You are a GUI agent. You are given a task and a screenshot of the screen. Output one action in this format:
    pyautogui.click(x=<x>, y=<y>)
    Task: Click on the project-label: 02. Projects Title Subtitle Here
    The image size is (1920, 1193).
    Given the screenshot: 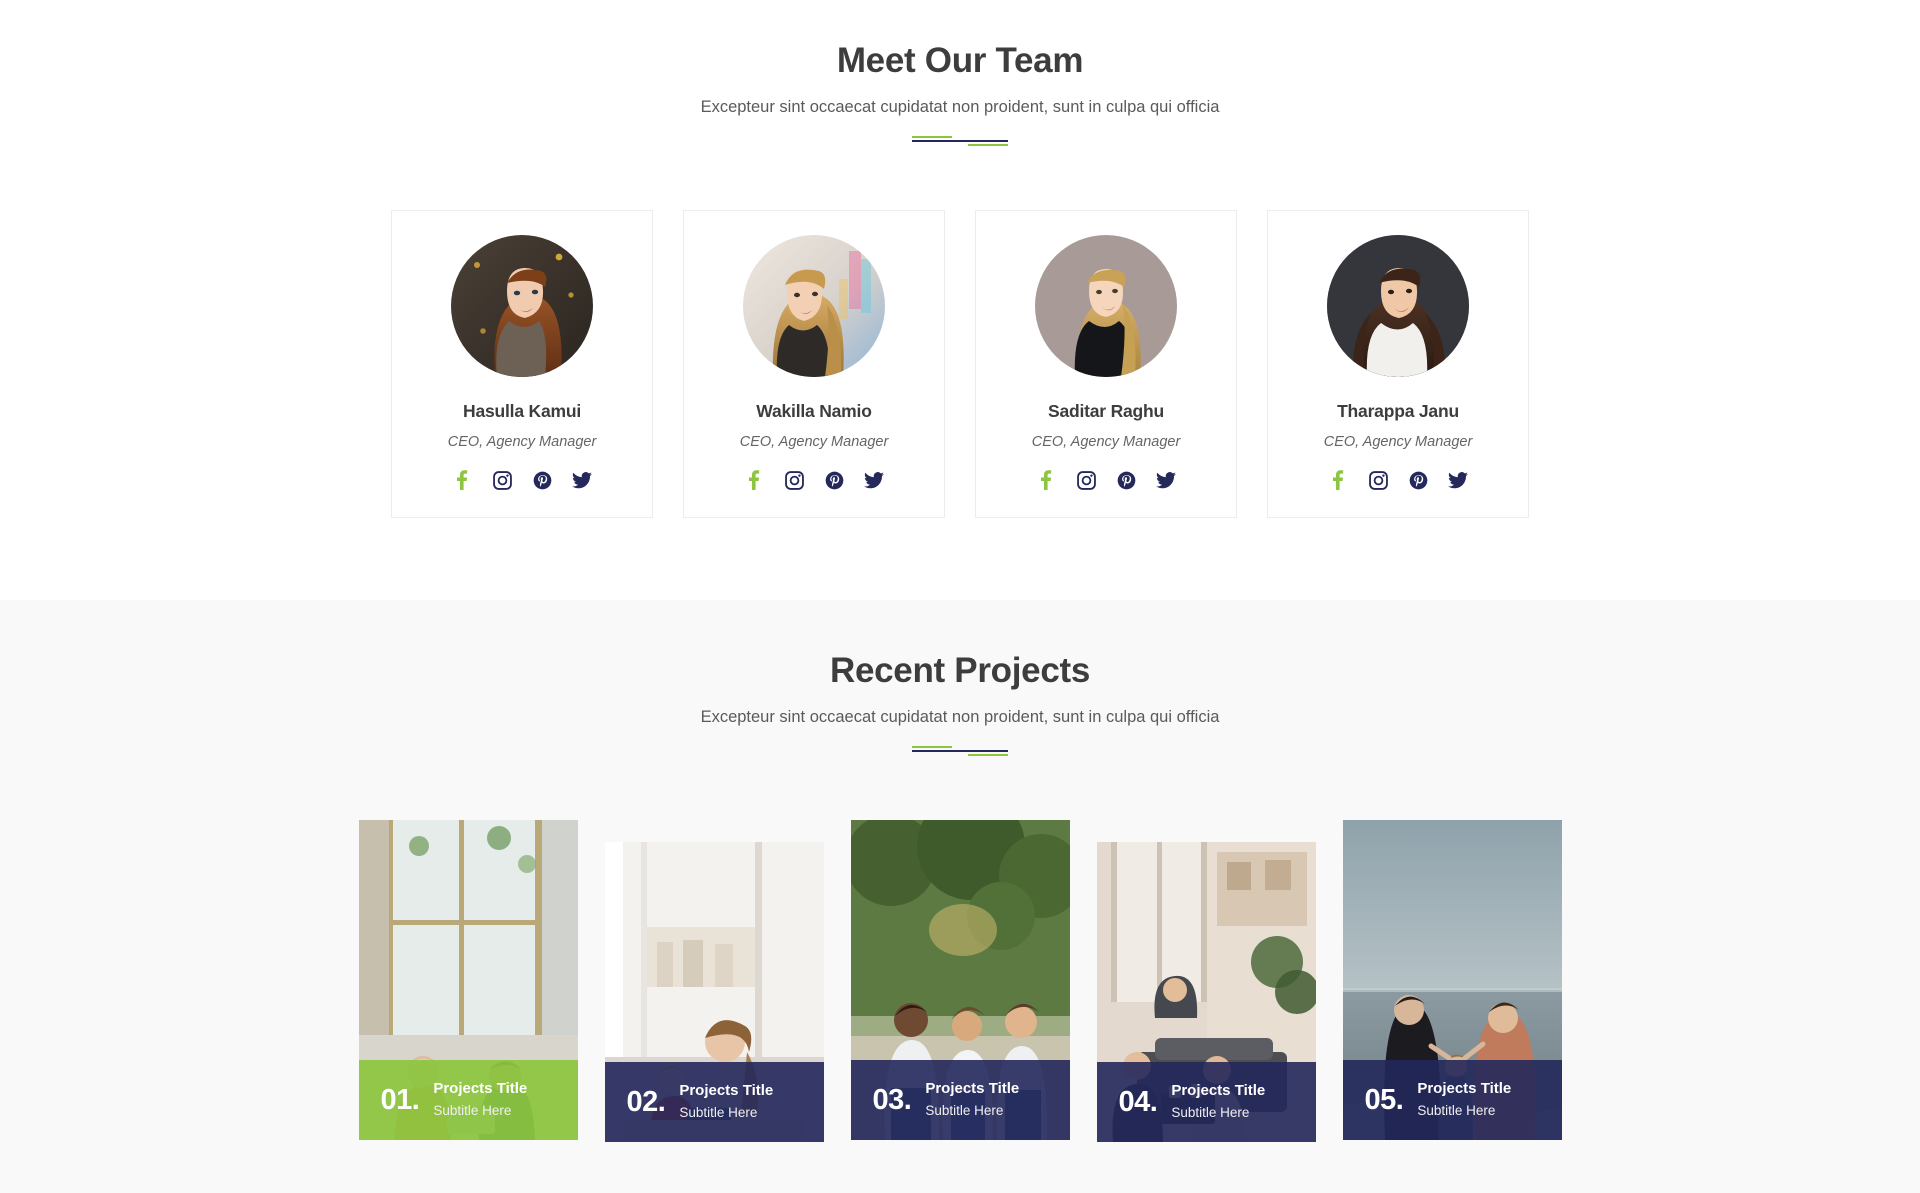 What is the action you would take?
    pyautogui.click(x=714, y=1102)
    